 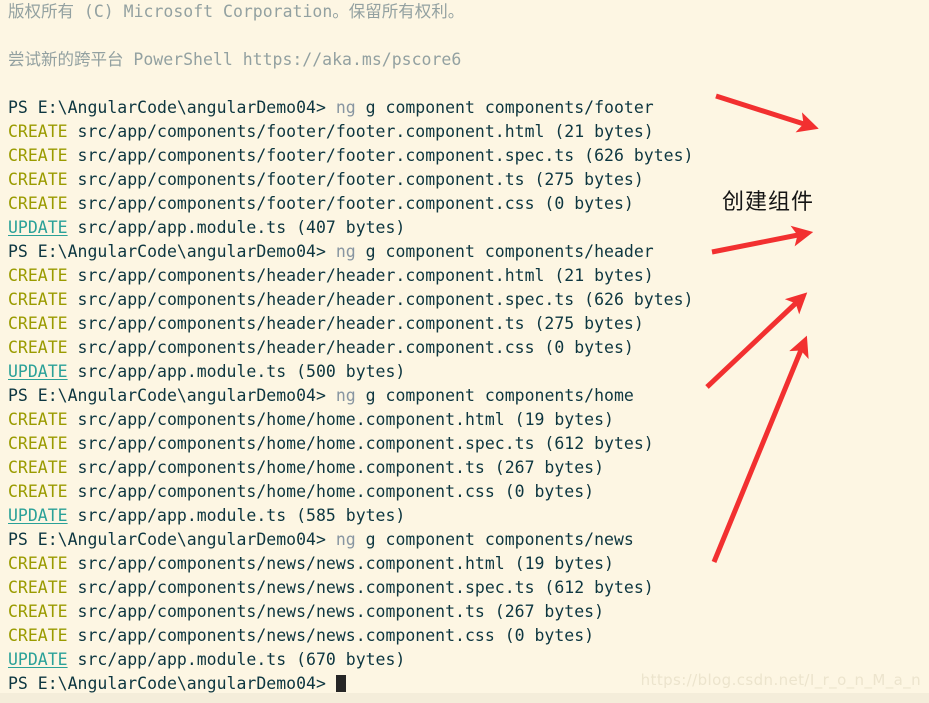 What do you see at coordinates (236, 11) in the screenshot?
I see `console-header-line: 版权所有 (C) Microsoft Corporation。保留所有权利。` at bounding box center [236, 11].